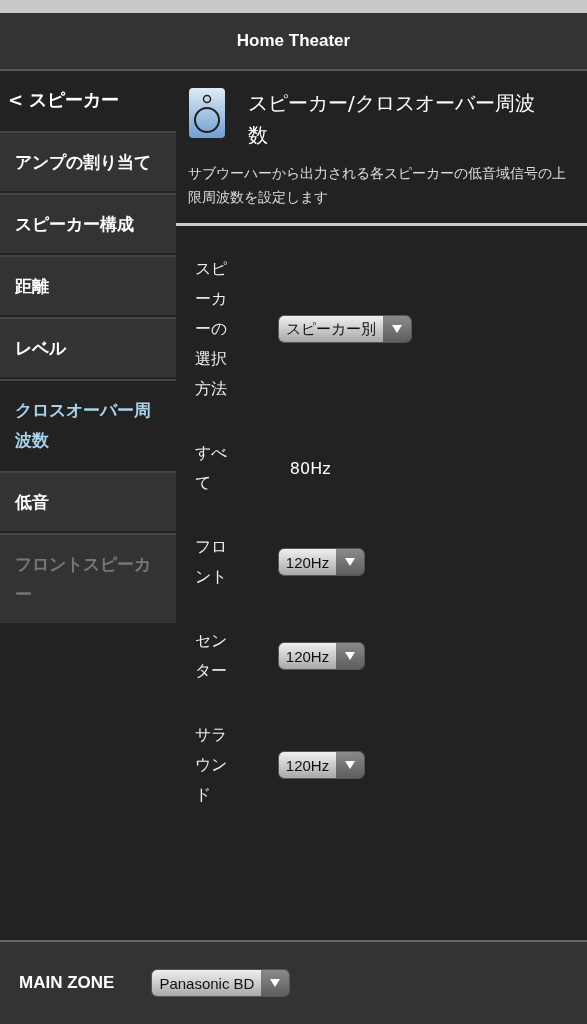  I want to click on setting-label: センター, so click(211, 656).